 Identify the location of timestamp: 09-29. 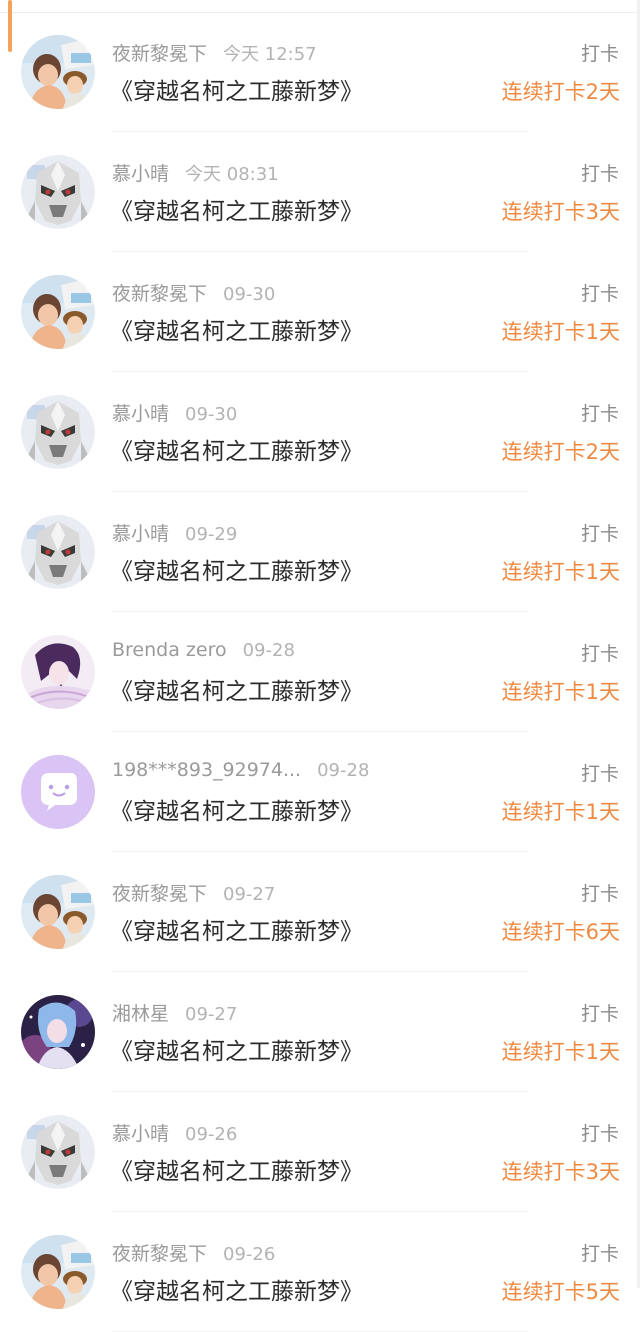
(211, 534).